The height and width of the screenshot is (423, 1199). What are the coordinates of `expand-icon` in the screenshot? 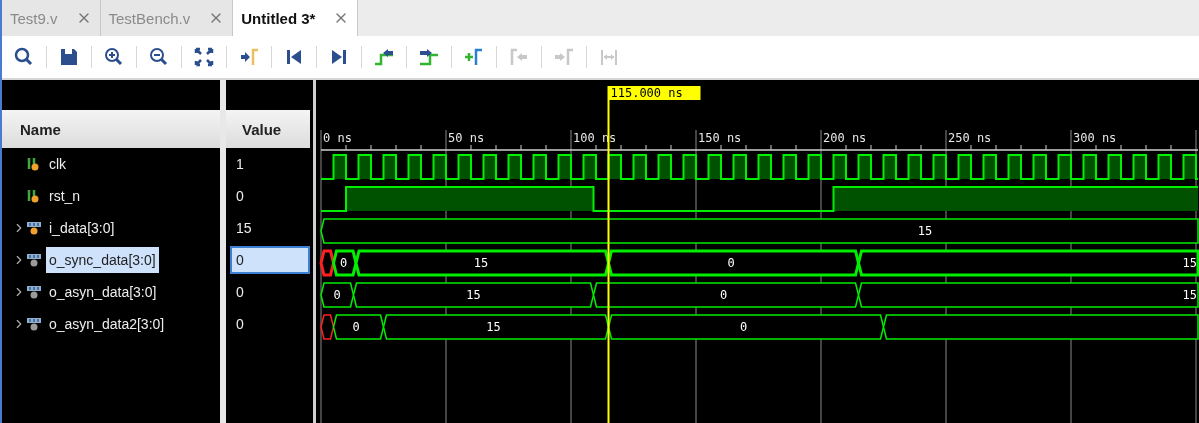 It's located at (204, 57).